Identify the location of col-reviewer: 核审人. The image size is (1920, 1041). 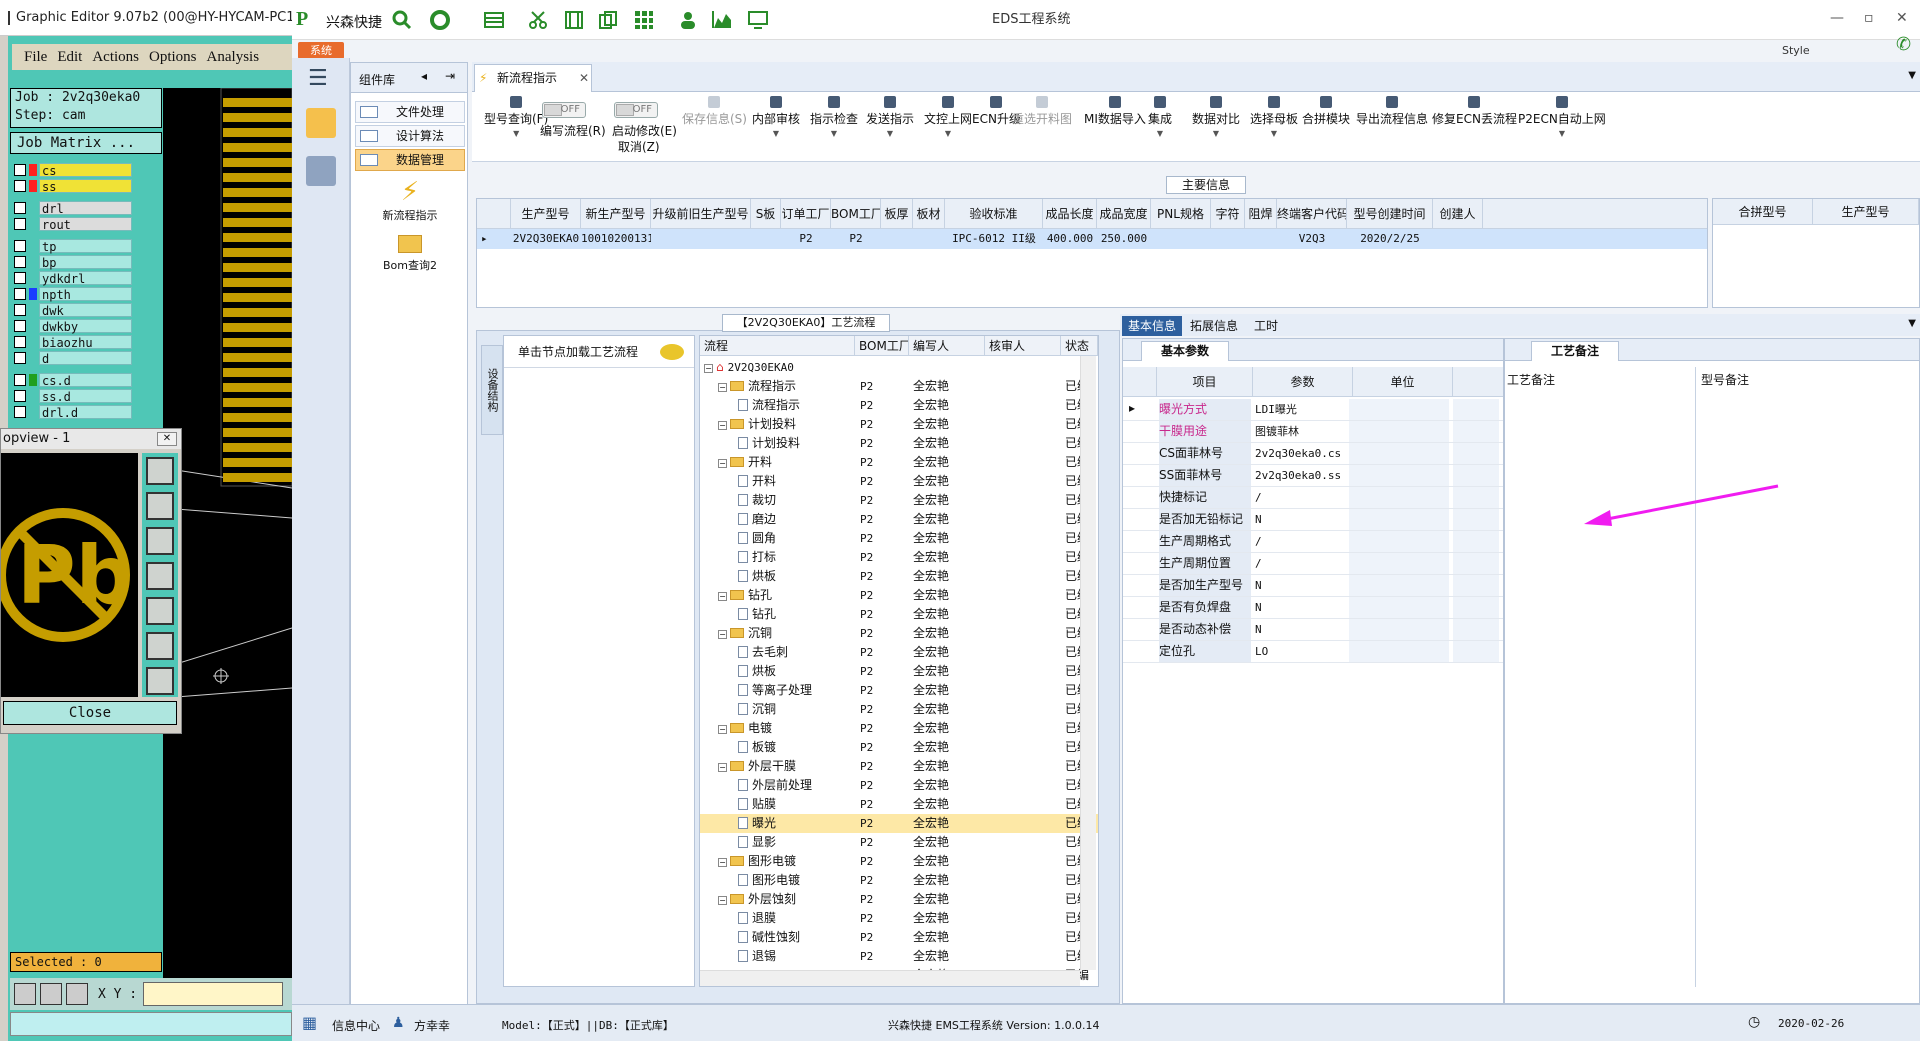
(1023, 346).